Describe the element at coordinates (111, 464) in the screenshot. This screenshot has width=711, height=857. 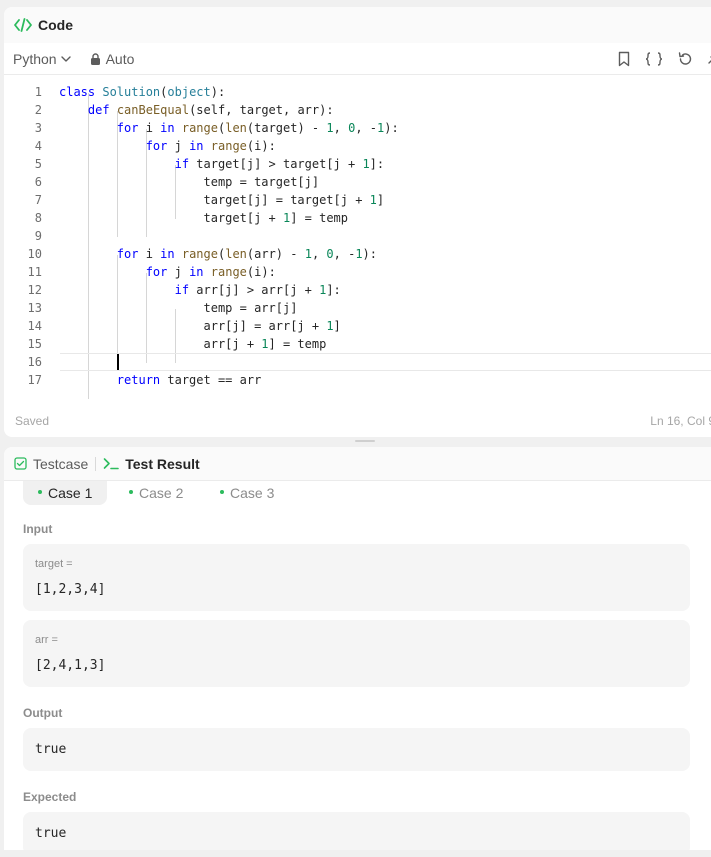
I see `terminal-icon` at that location.